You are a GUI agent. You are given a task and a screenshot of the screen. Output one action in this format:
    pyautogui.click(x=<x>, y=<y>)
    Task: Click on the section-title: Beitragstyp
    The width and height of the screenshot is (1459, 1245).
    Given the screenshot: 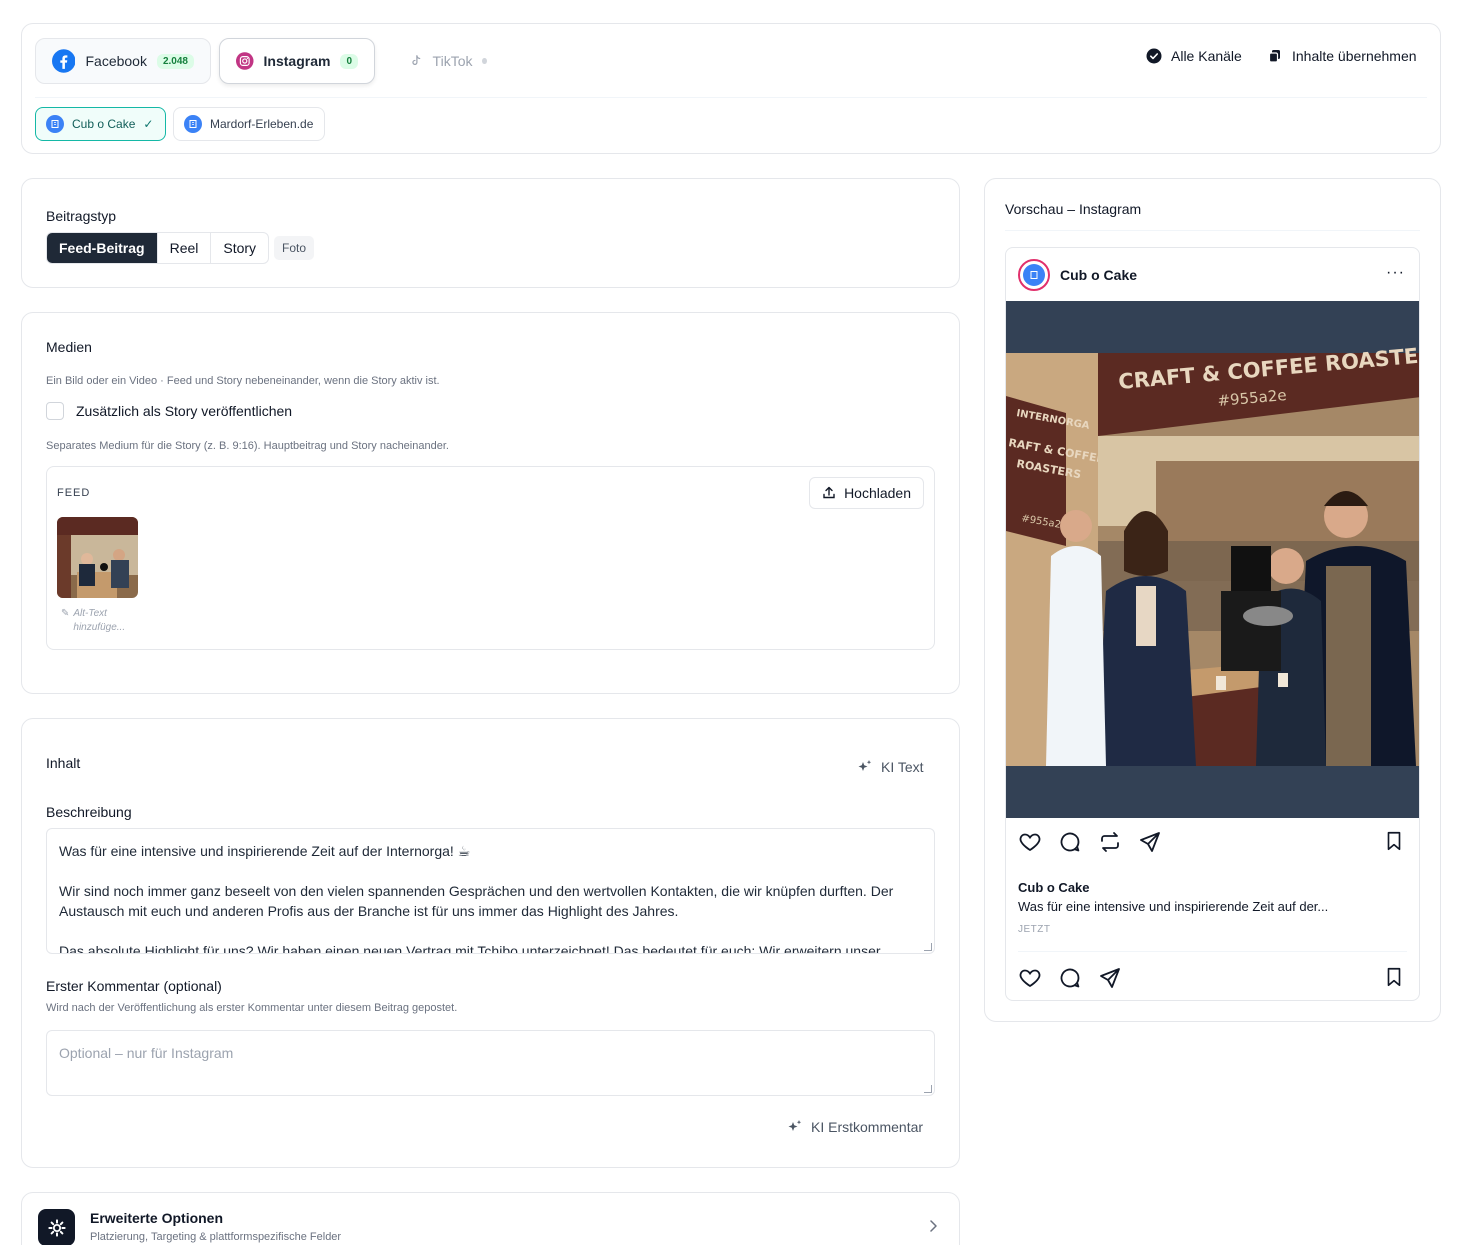 What is the action you would take?
    pyautogui.click(x=81, y=216)
    